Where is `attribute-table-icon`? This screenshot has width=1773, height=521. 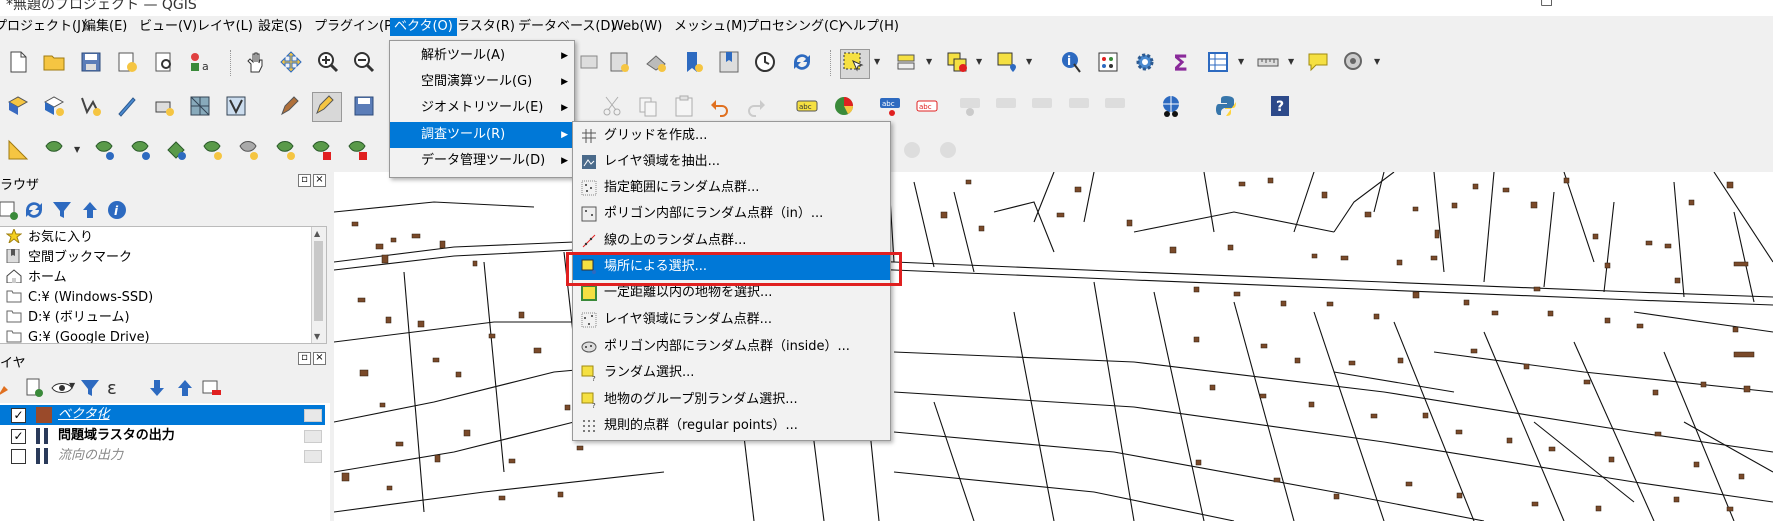
attribute-table-icon is located at coordinates (1218, 62).